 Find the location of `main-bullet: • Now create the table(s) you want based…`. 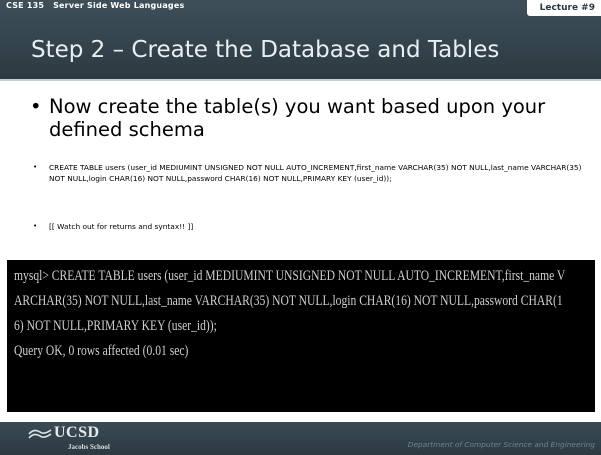

main-bullet: • Now create the table(s) you want based… is located at coordinates (310, 118).